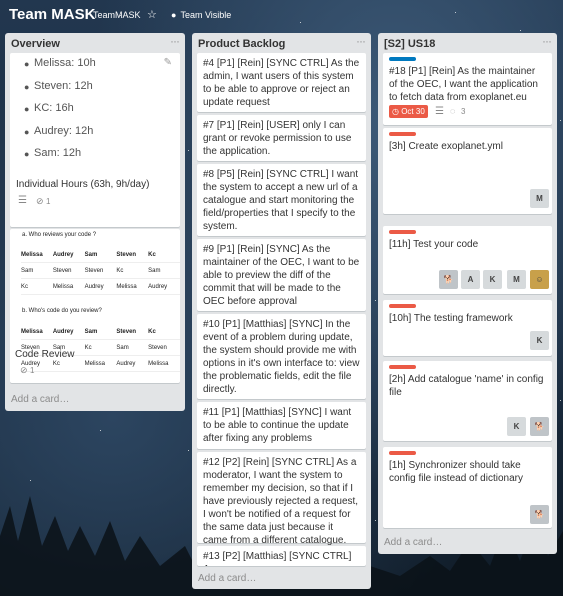  Describe the element at coordinates (453, 111) in the screenshot. I see `comment-icon: ◌` at that location.